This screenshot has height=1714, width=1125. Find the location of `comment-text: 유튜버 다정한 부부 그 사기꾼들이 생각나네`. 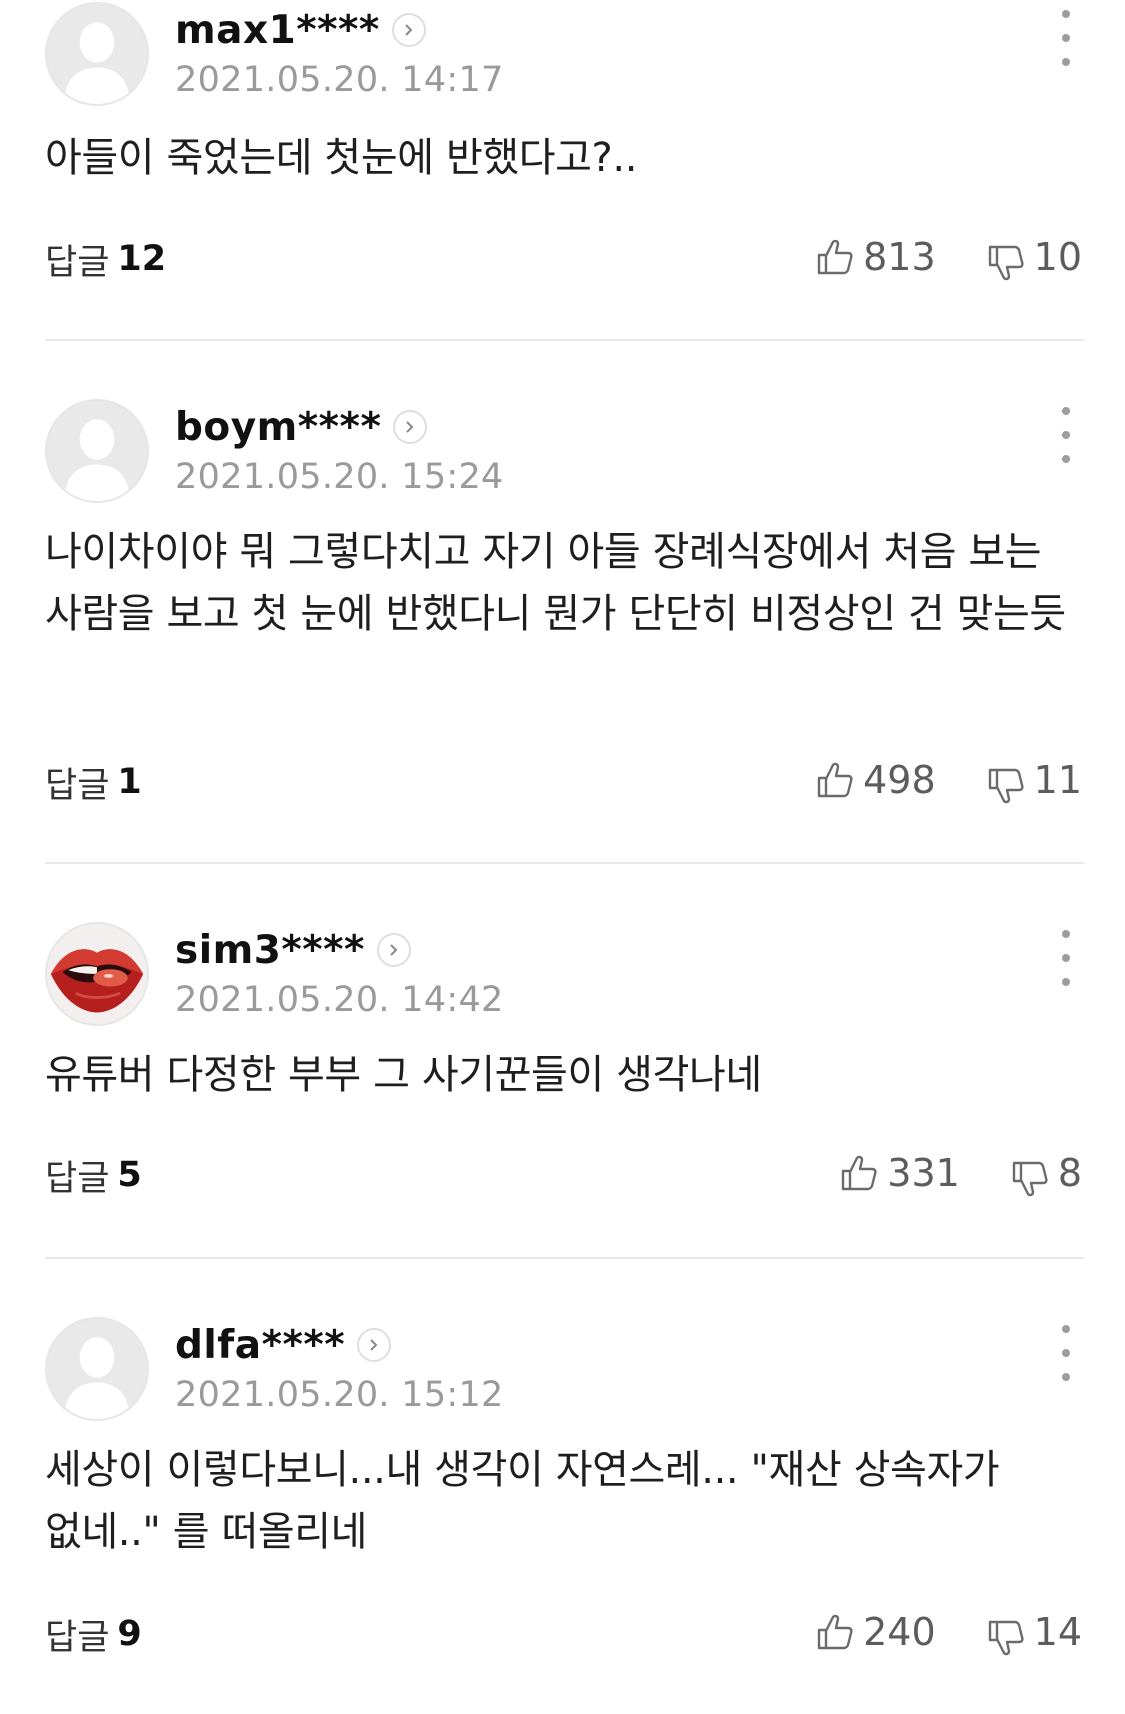

comment-text: 유튜버 다정한 부부 그 사기꾼들이 생각나네 is located at coordinates (403, 1075).